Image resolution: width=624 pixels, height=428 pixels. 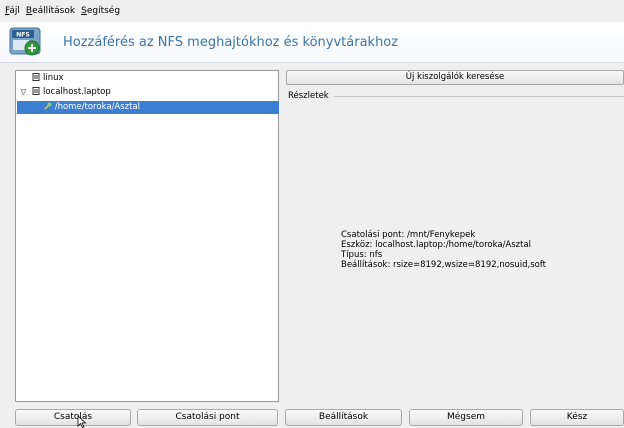 I want to click on menu-bar: Fájl Beállítások Segítség, so click(x=312, y=11).